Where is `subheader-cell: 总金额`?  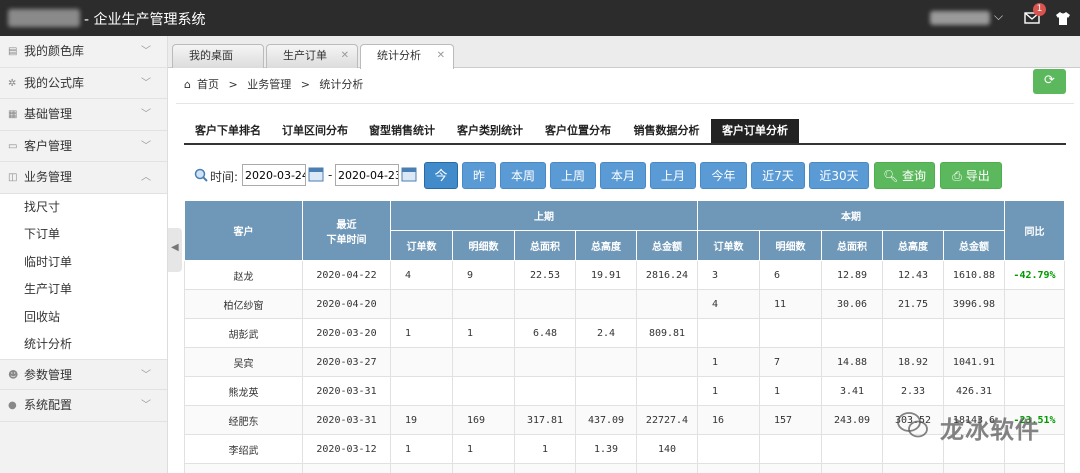
subheader-cell: 总金额 is located at coordinates (667, 245).